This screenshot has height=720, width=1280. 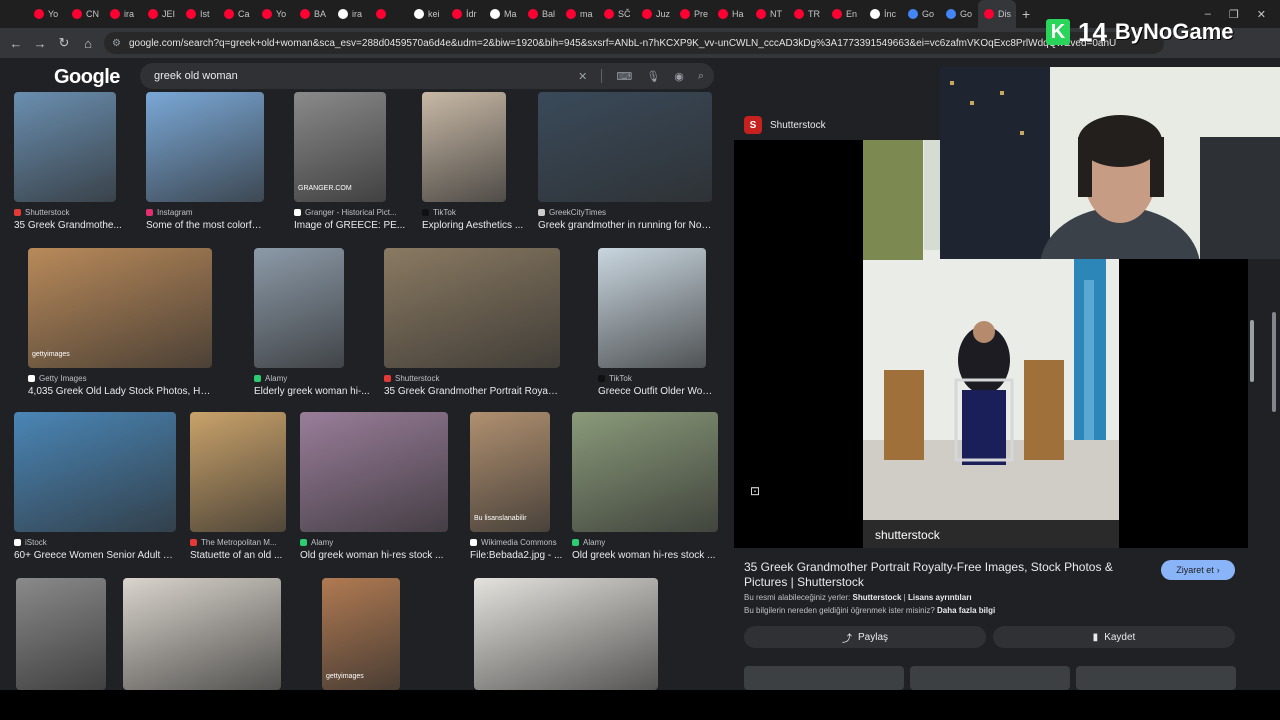 I want to click on browser-tab: TR, so click(x=807, y=14).